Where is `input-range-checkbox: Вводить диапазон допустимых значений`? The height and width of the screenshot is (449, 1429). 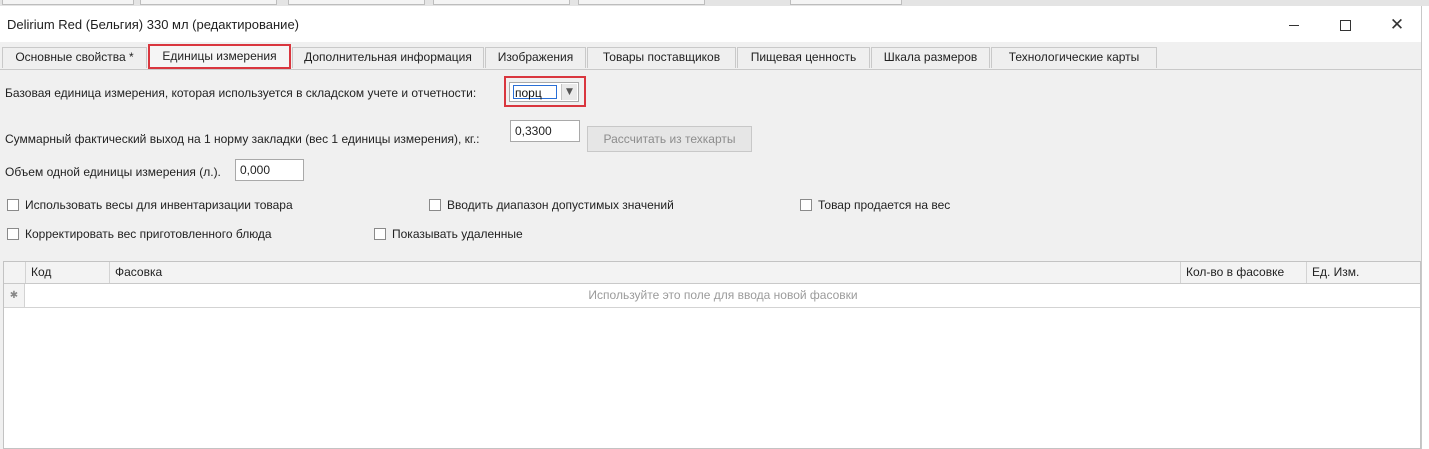
input-range-checkbox: Вводить диапазон допустимых значений is located at coordinates (551, 205).